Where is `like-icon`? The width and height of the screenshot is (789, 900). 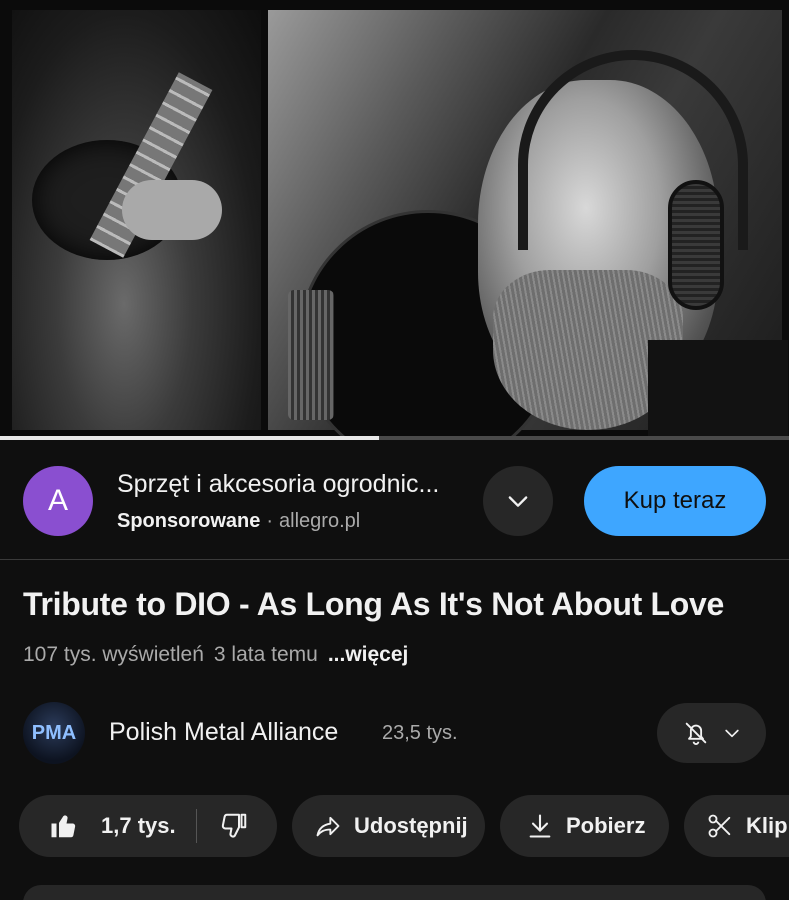
like-icon is located at coordinates (64, 826).